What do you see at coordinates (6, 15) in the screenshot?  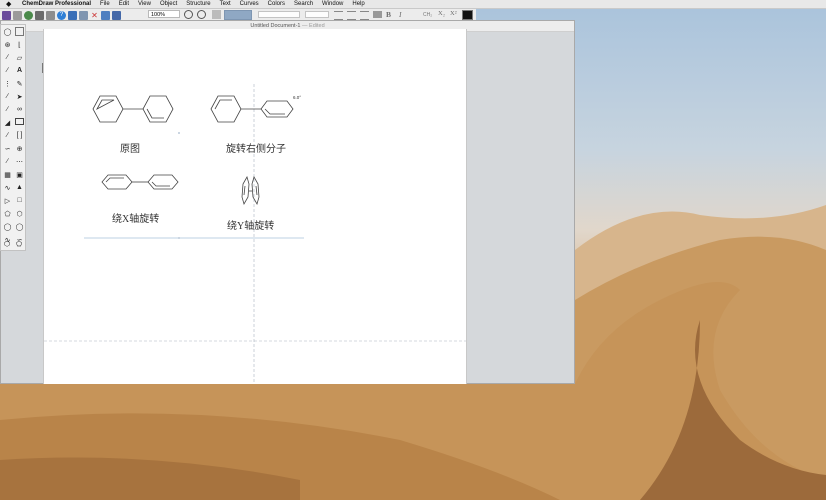 I see `new-doc-icon` at bounding box center [6, 15].